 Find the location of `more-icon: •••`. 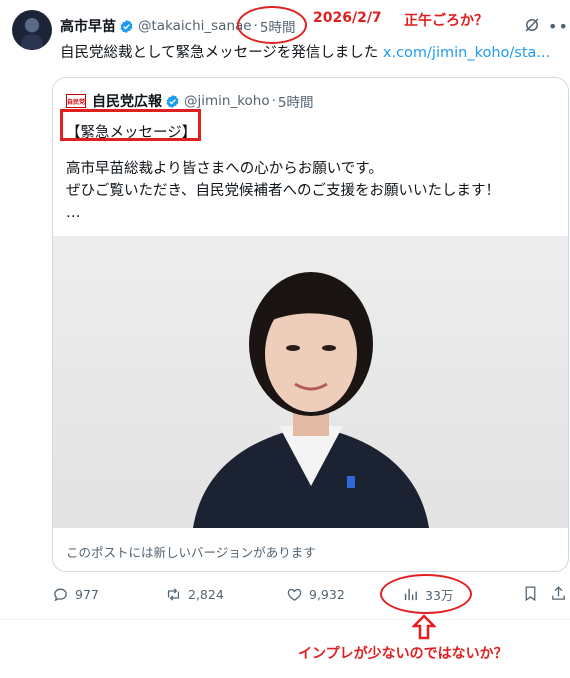

more-icon: ••• is located at coordinates (559, 26).